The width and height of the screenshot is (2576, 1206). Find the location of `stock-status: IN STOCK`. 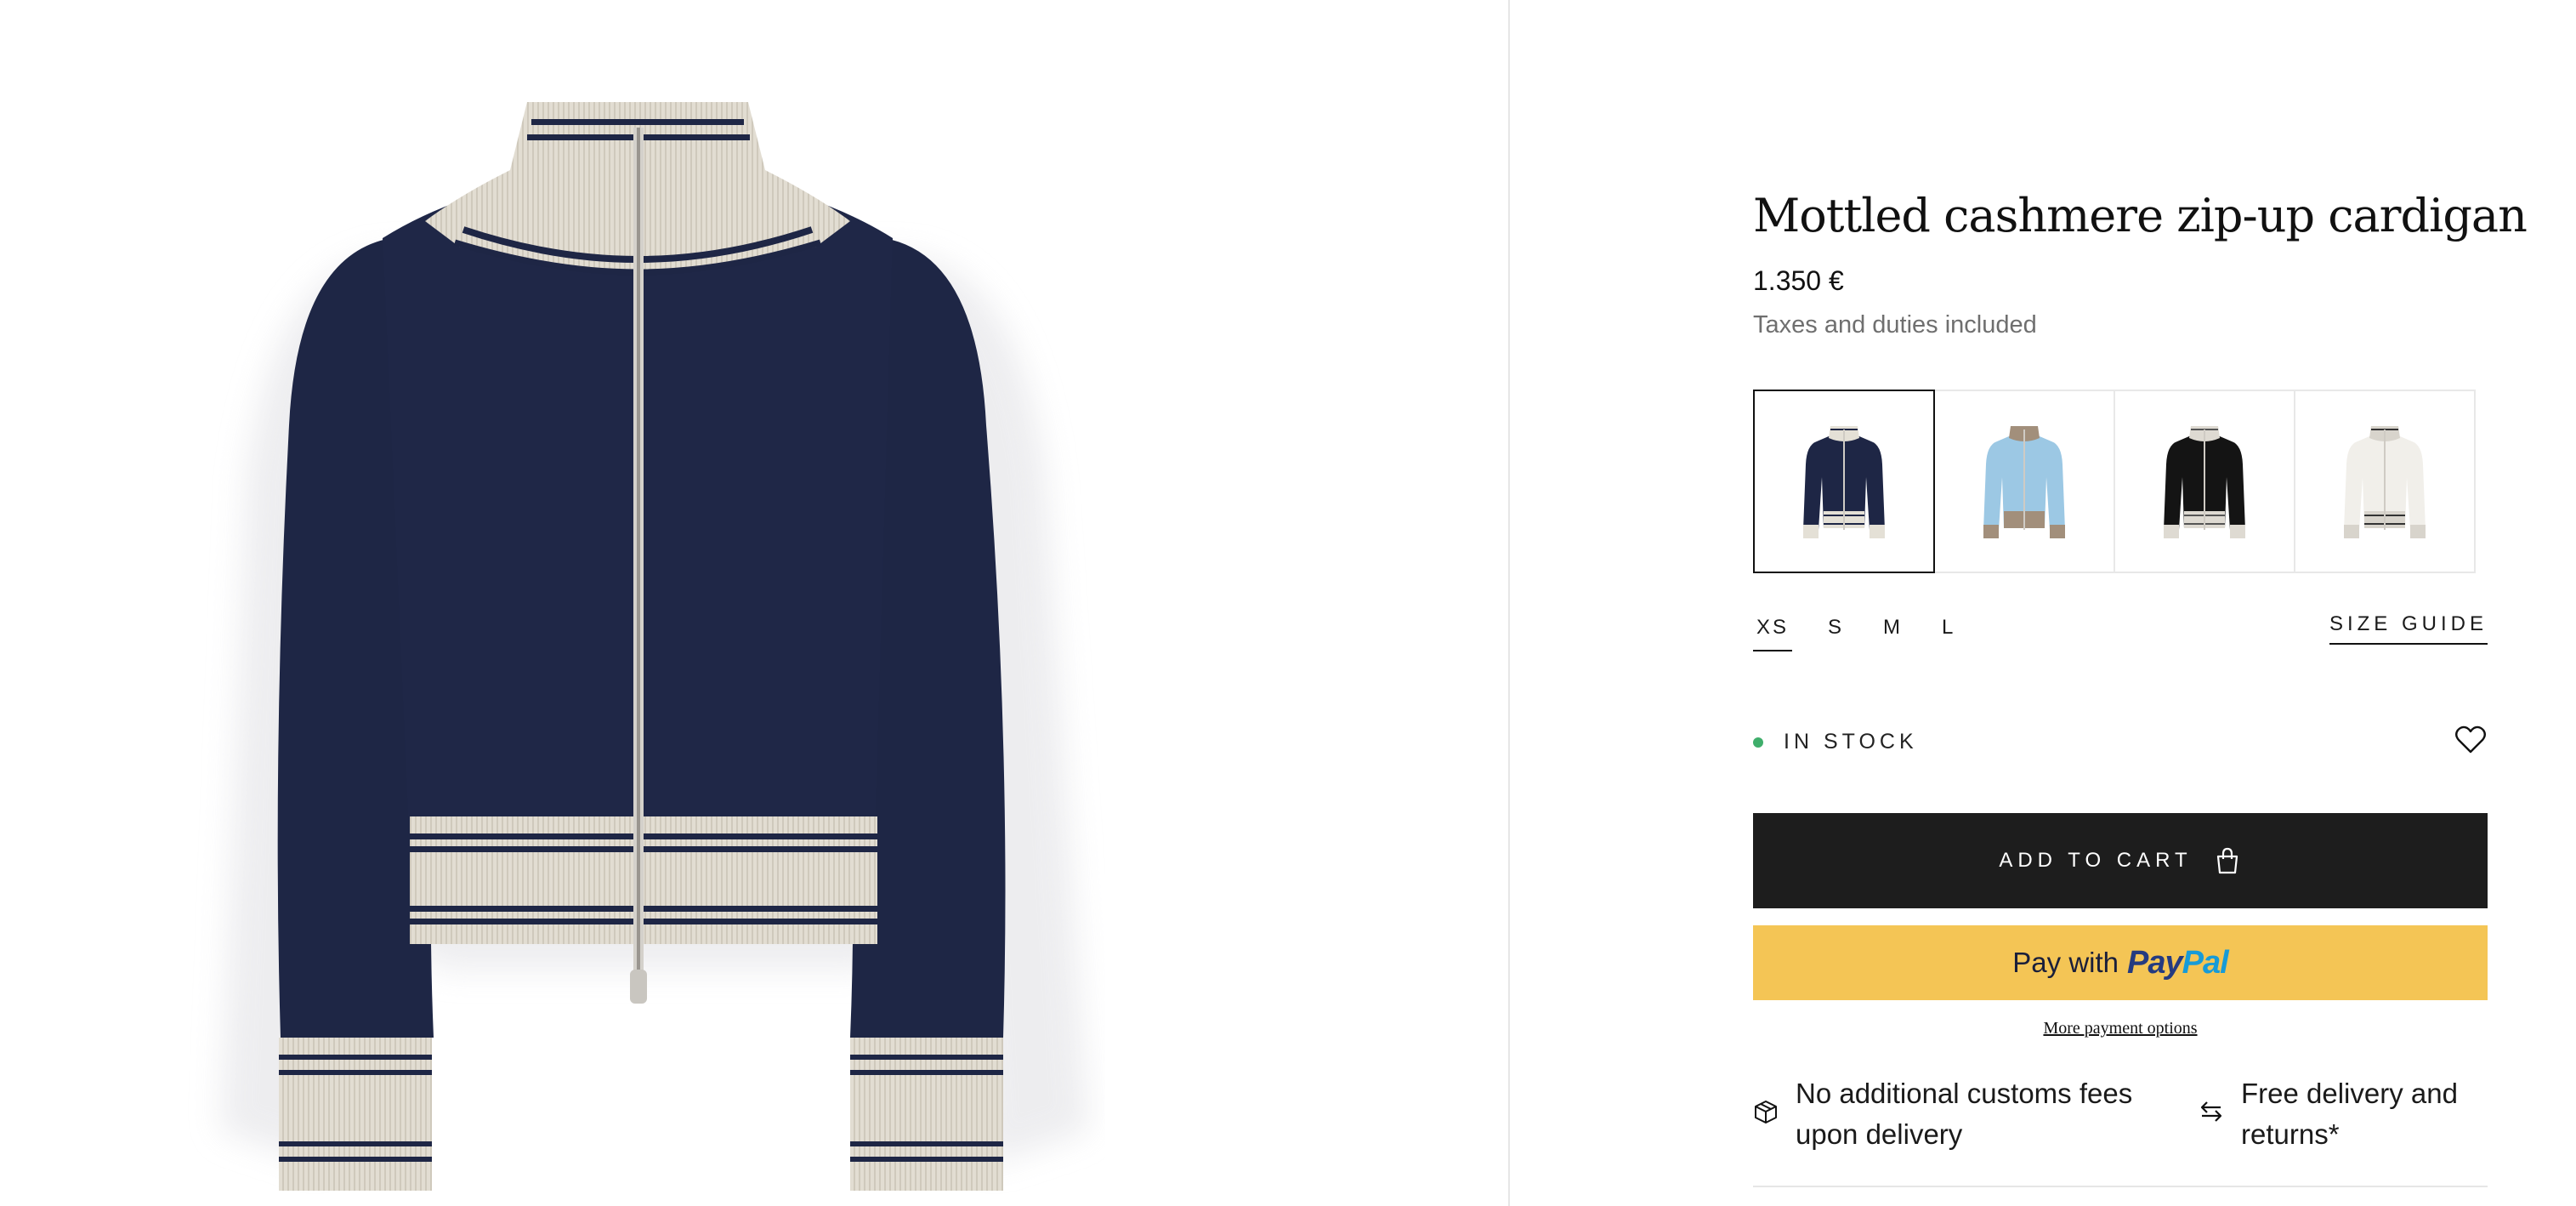

stock-status: IN STOCK is located at coordinates (1835, 742).